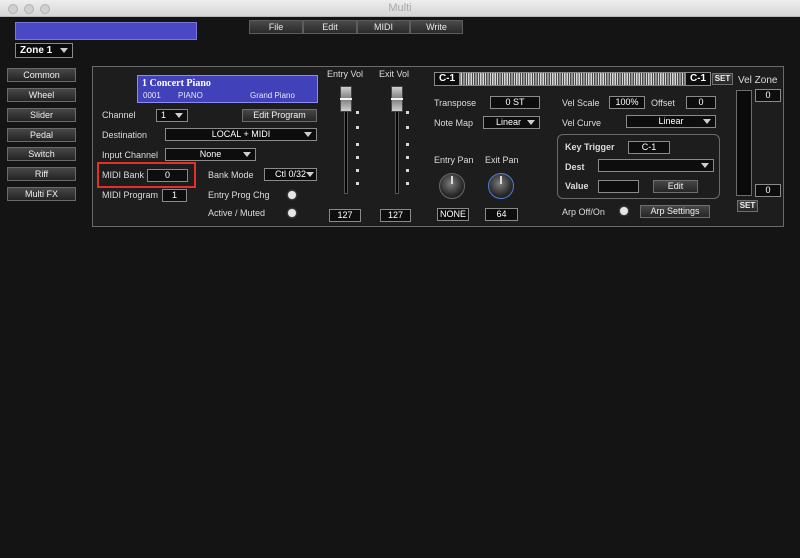 This screenshot has height=558, width=800. What do you see at coordinates (130, 195) in the screenshot?
I see `midi-program-label: MIDI Program` at bounding box center [130, 195].